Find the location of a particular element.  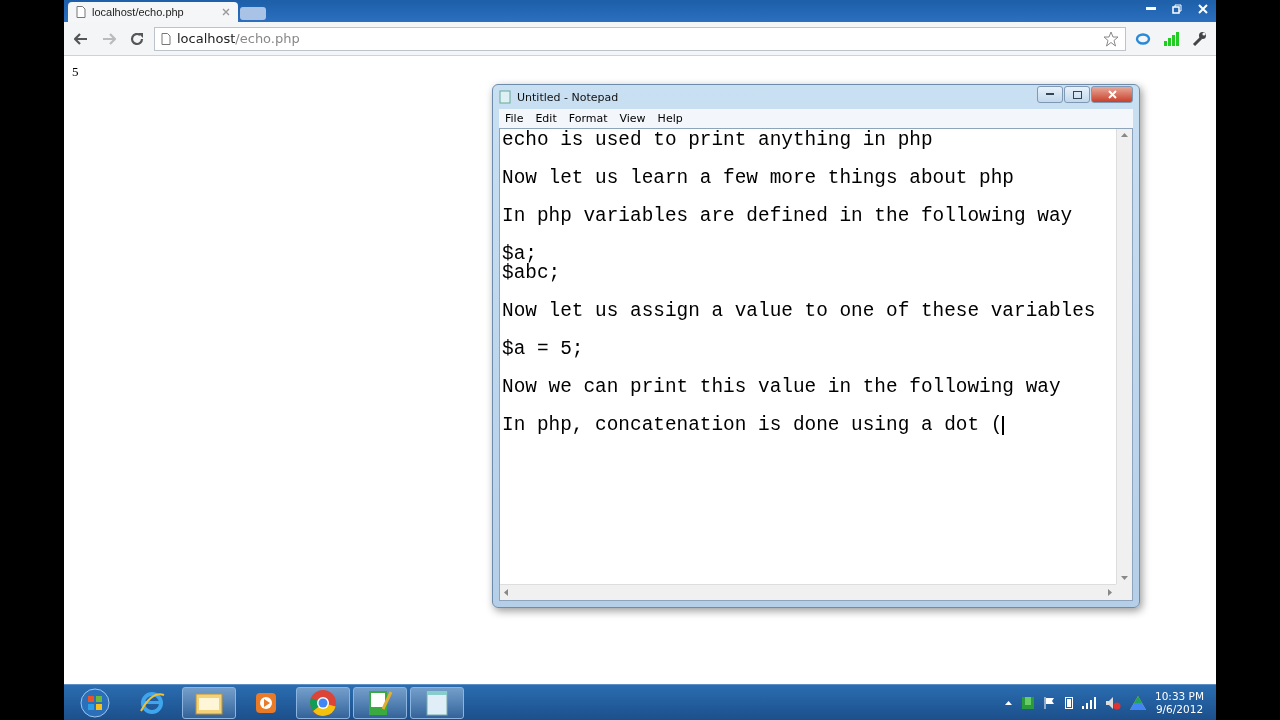

close-button is located at coordinates (1112, 94).